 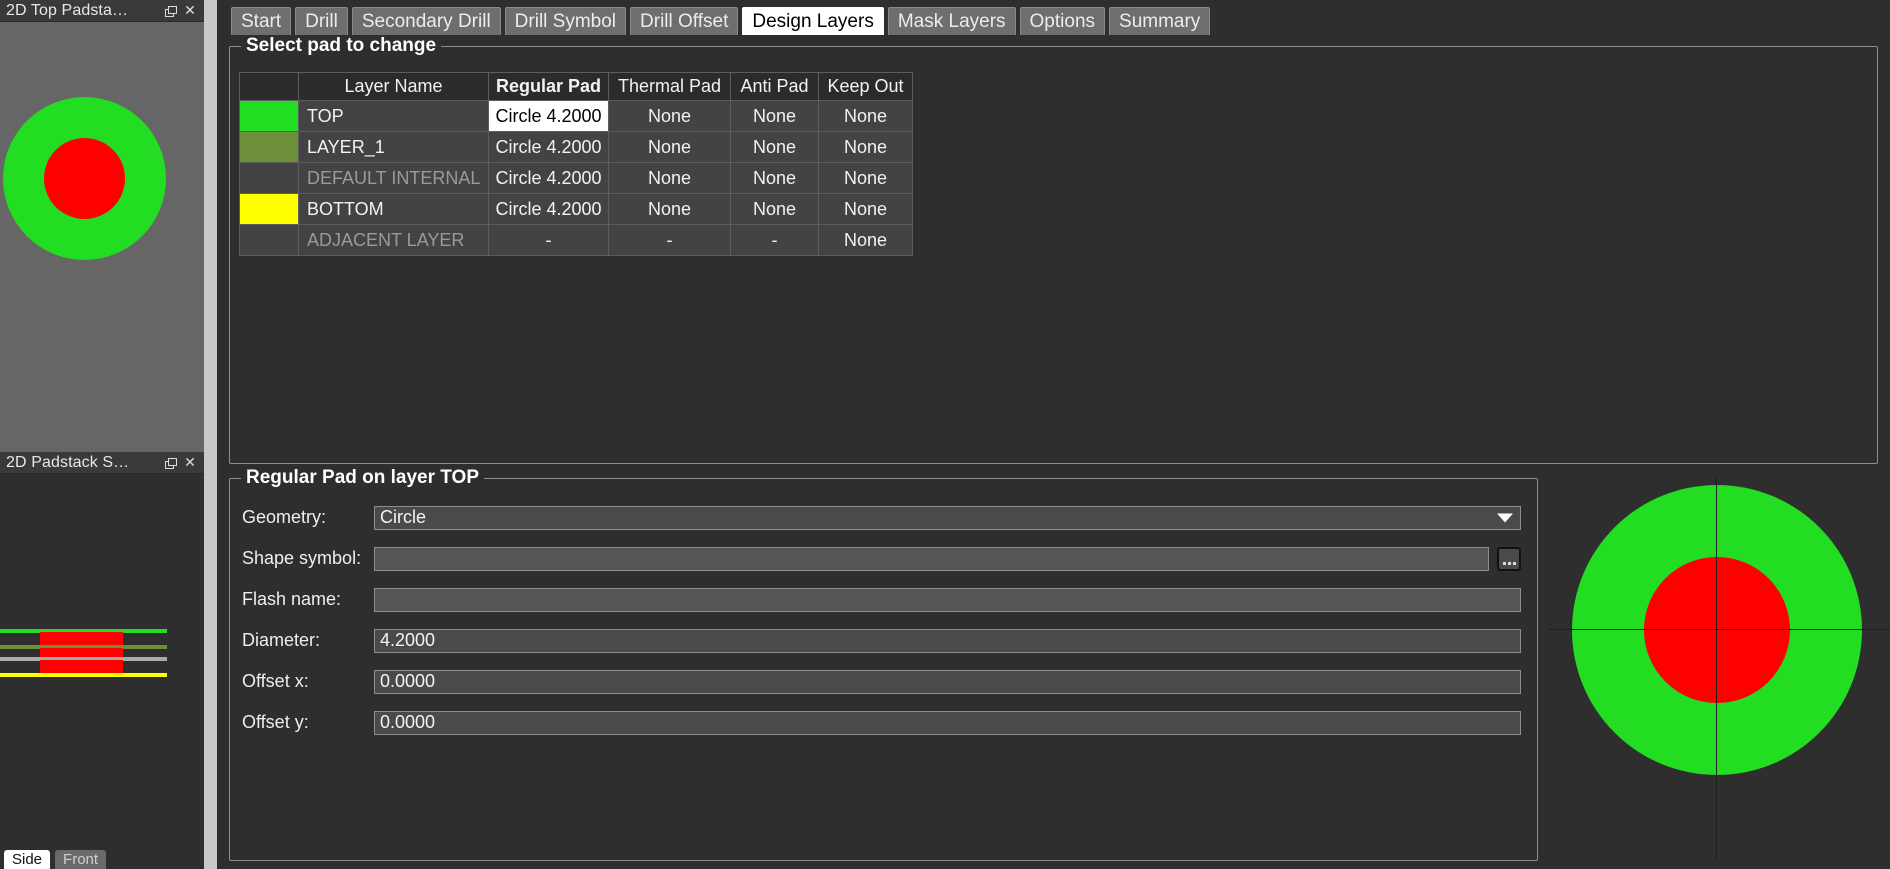 I want to click on tab-drill-offset: Drill Offset, so click(x=684, y=21).